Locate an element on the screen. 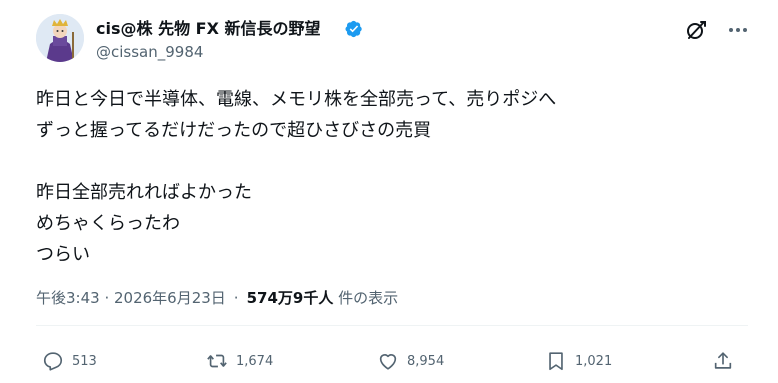 Image resolution: width=778 pixels, height=383 pixels. post-text-line: ずっと握ってるだけだったので超ひさびさの売買 is located at coordinates (234, 130).